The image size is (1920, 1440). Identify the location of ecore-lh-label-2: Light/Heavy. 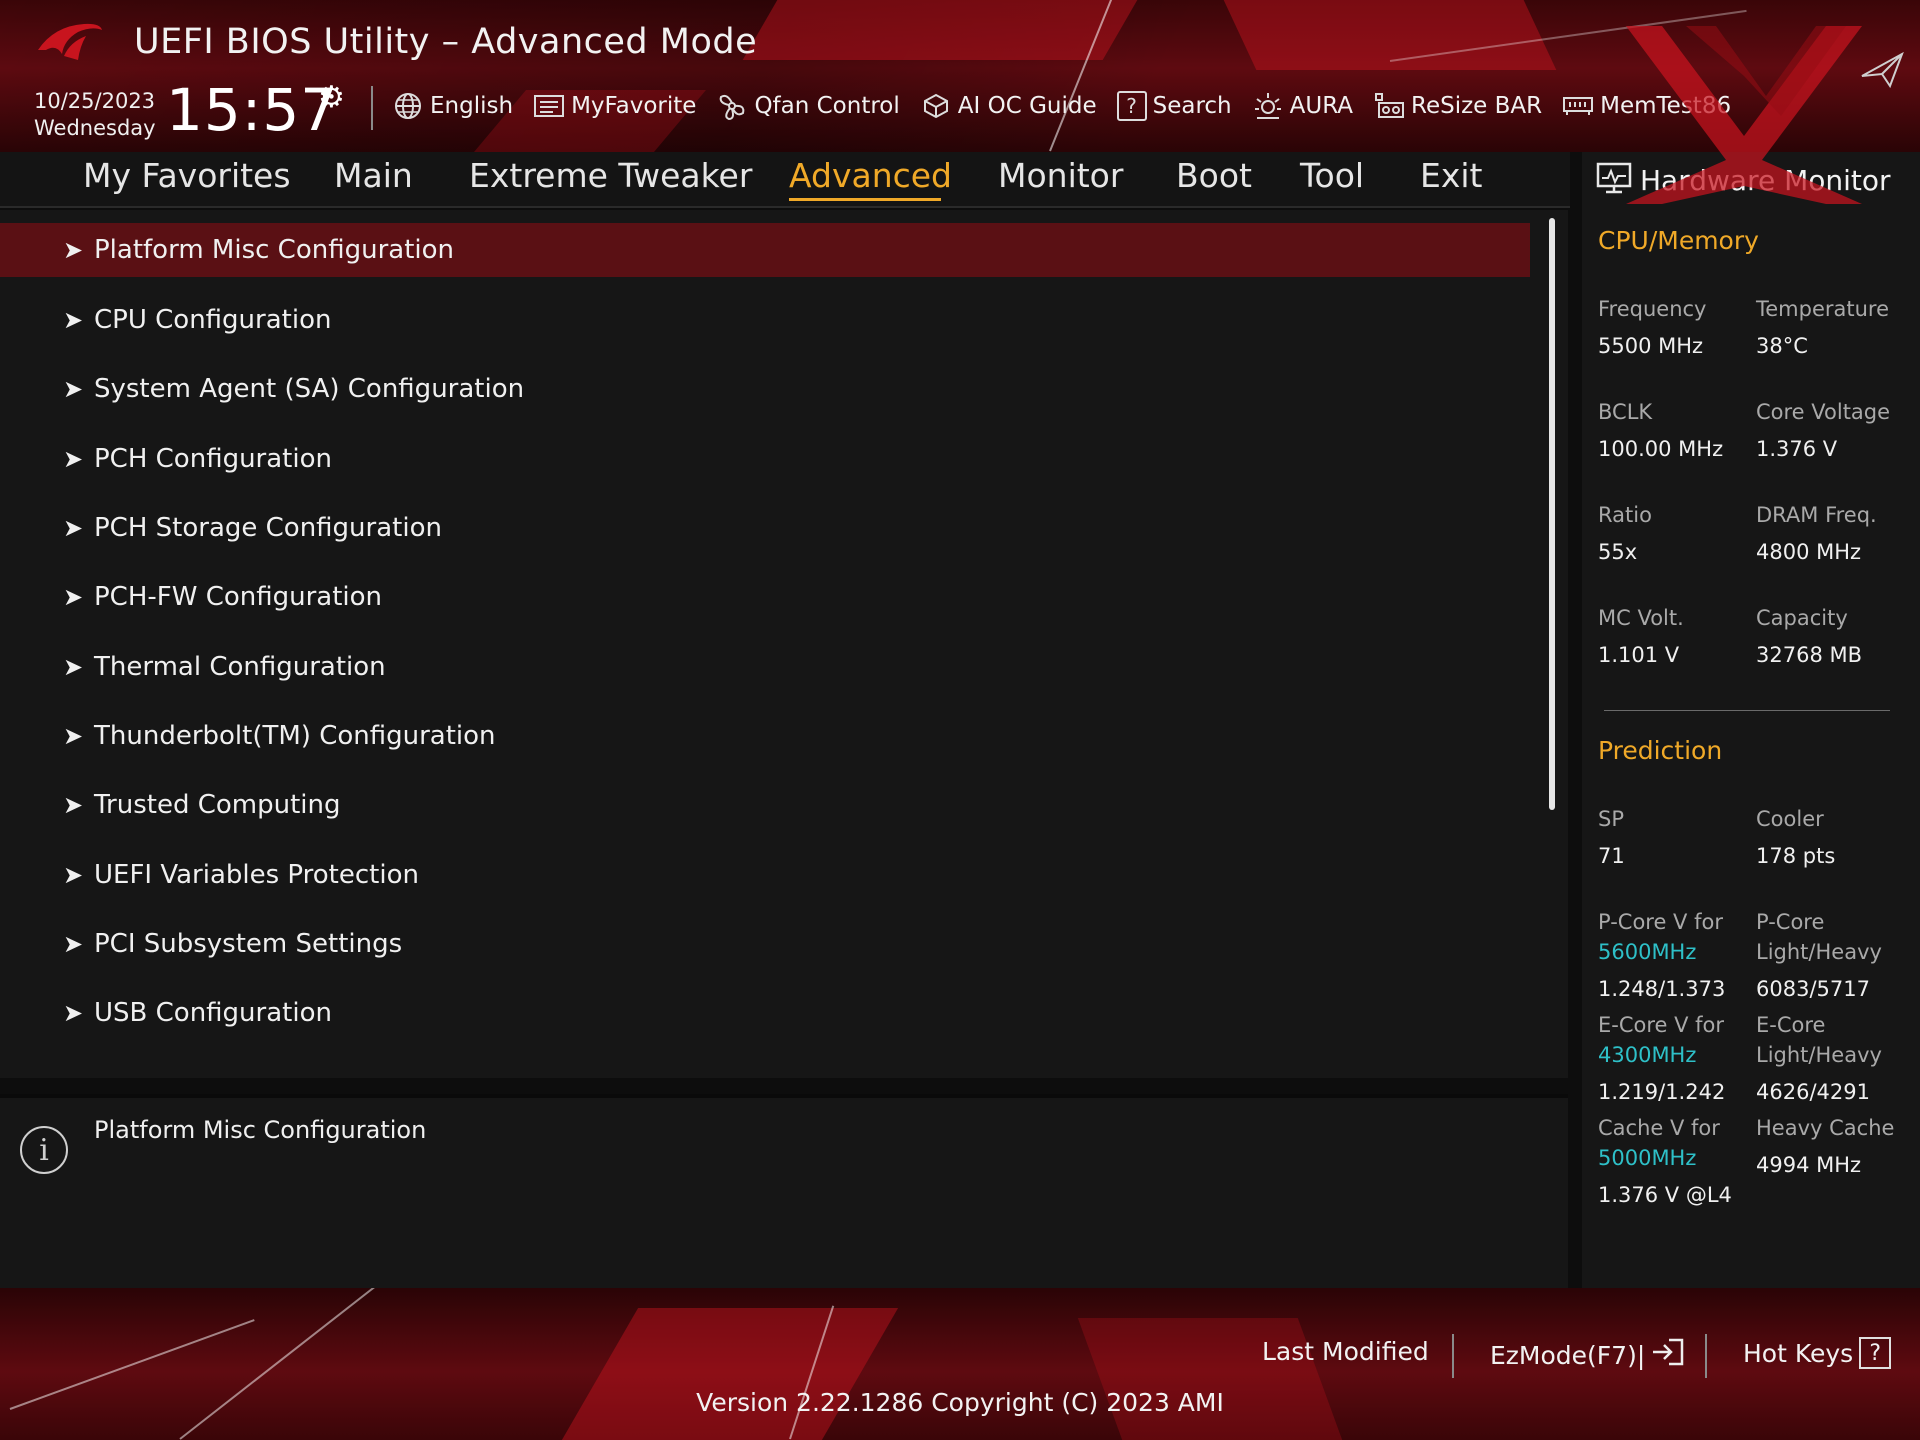
(1819, 1055).